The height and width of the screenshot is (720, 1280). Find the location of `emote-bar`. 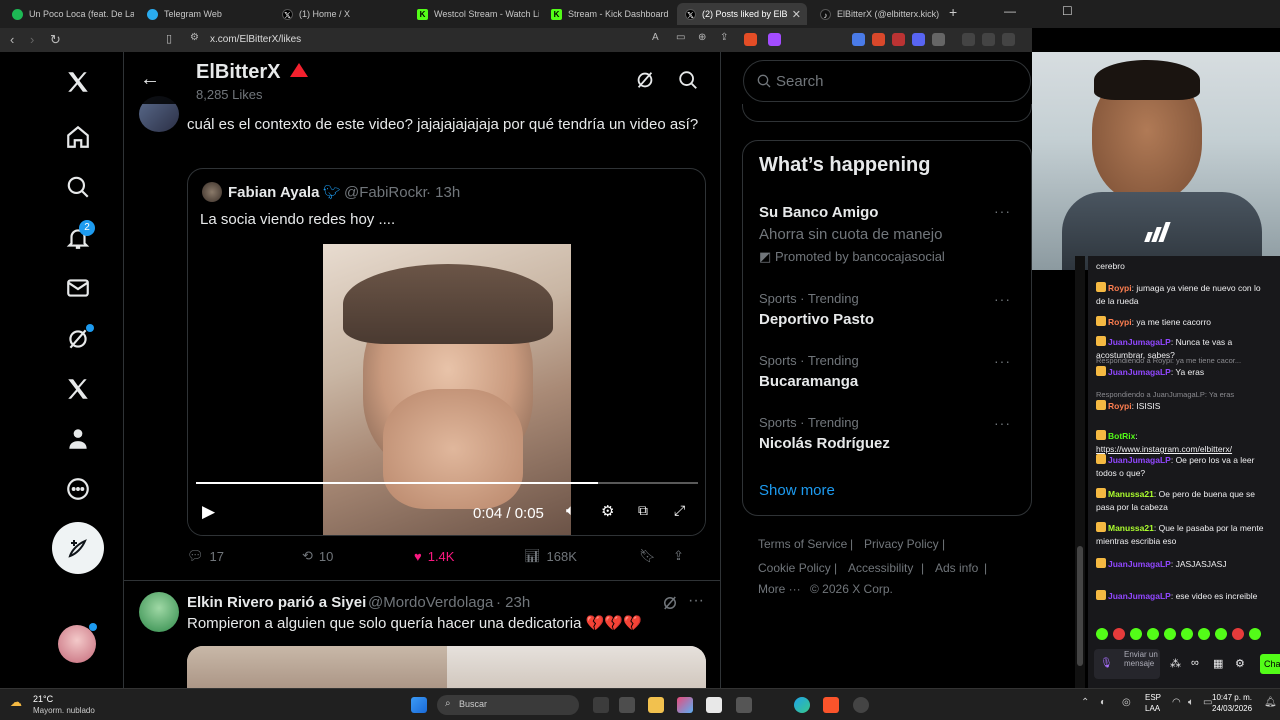

emote-bar is located at coordinates (1186, 636).